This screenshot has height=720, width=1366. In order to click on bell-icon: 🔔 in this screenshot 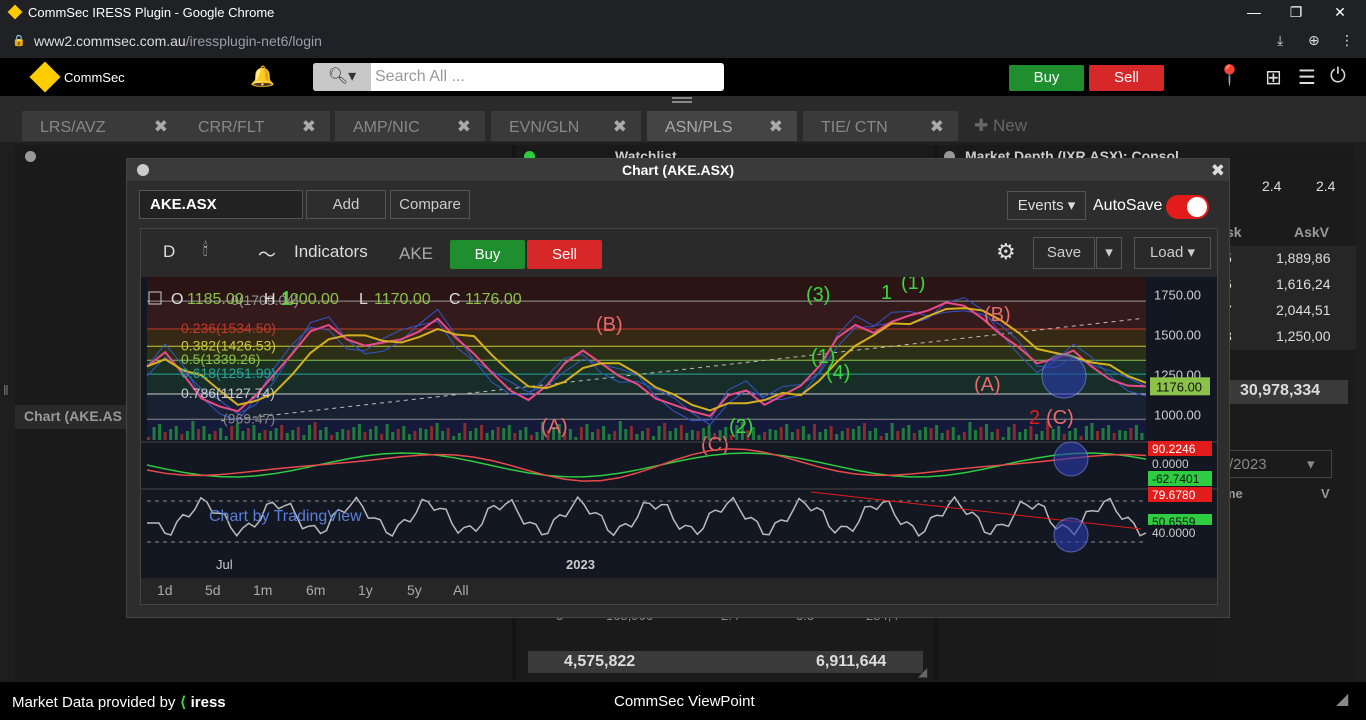, I will do `click(262, 76)`.